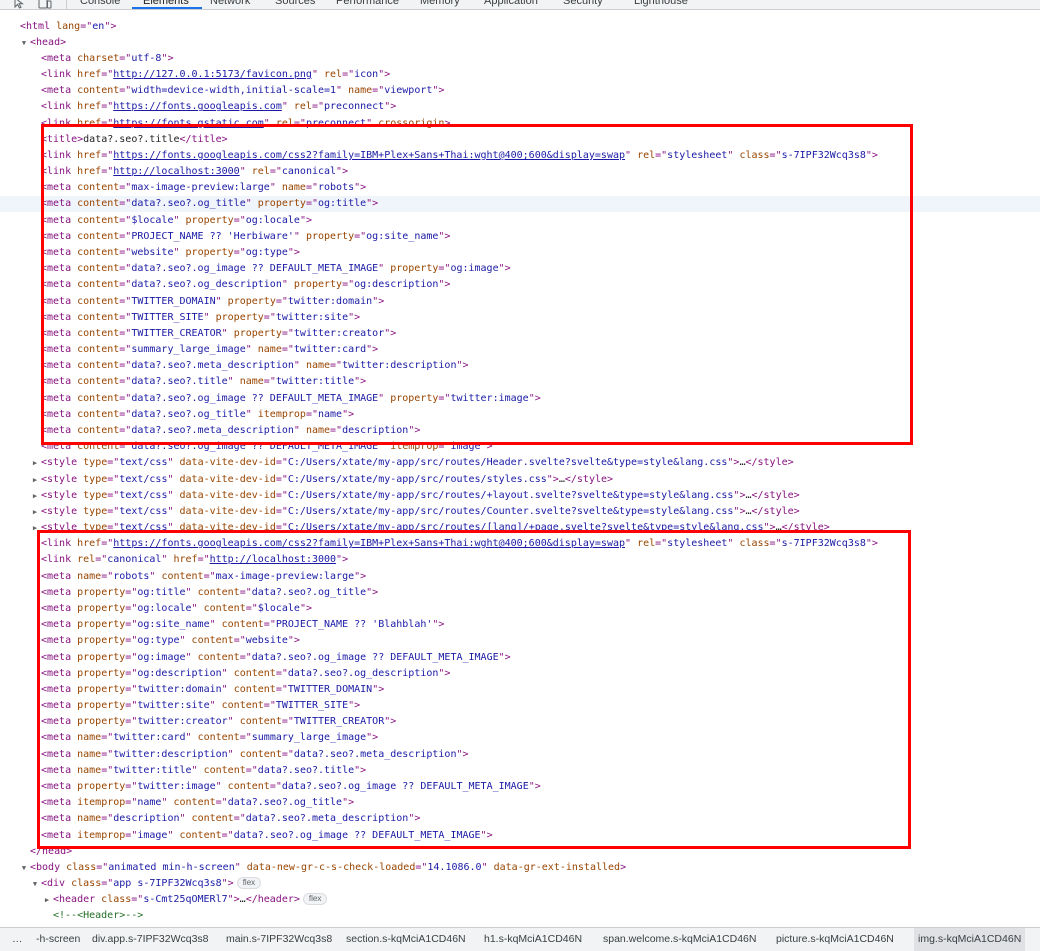 The image size is (1040, 951). I want to click on breadcrumb-item: h1.s-kqMciA1CD46N, so click(533, 939).